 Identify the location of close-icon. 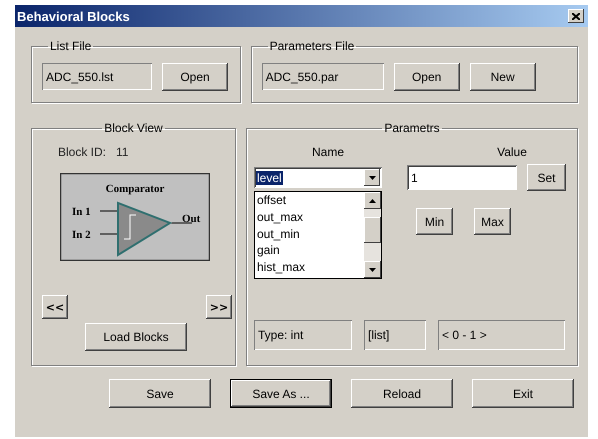
(576, 16).